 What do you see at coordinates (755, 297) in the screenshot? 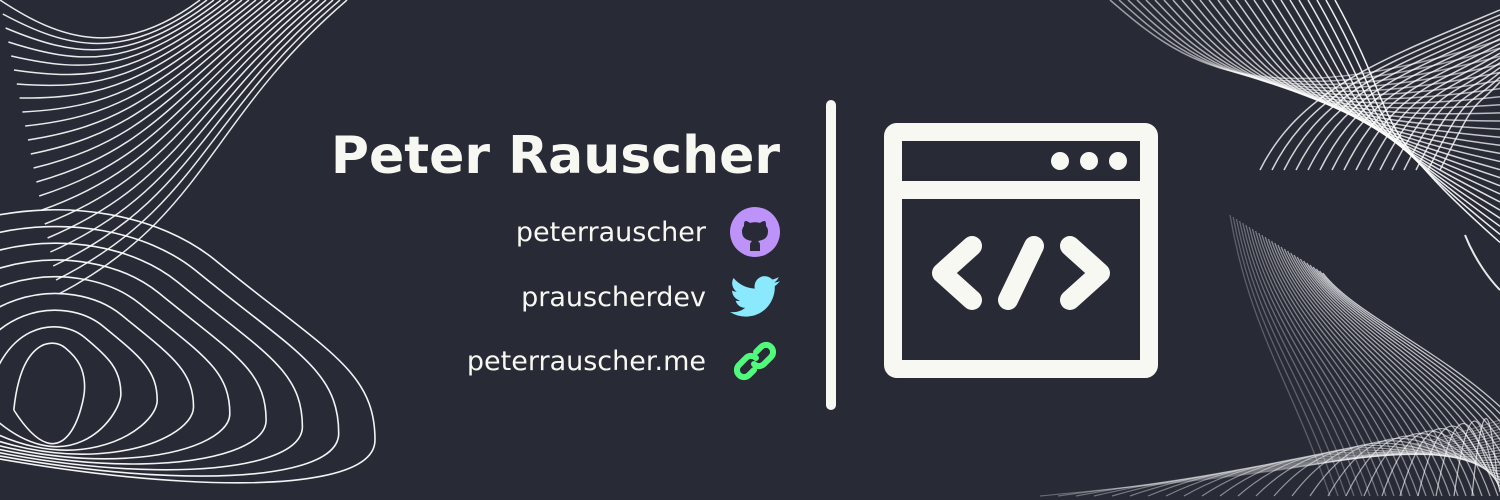
I see `twitter-icon` at bounding box center [755, 297].